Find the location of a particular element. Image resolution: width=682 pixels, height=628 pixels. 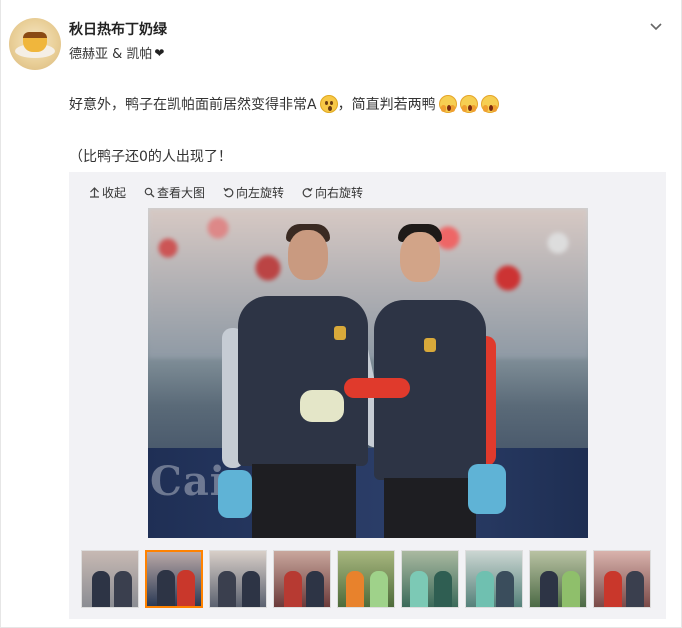

post-text-line2: （比鸭子还0的人出现了！ is located at coordinates (150, 157).